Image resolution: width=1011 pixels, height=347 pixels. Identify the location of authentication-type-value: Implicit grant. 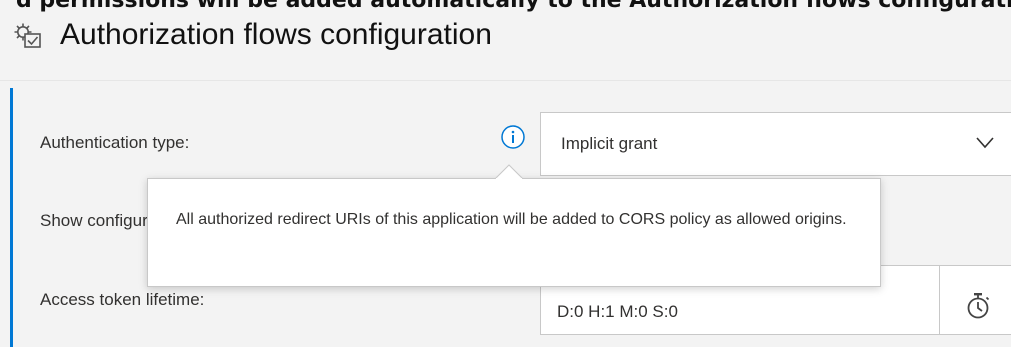
(609, 143).